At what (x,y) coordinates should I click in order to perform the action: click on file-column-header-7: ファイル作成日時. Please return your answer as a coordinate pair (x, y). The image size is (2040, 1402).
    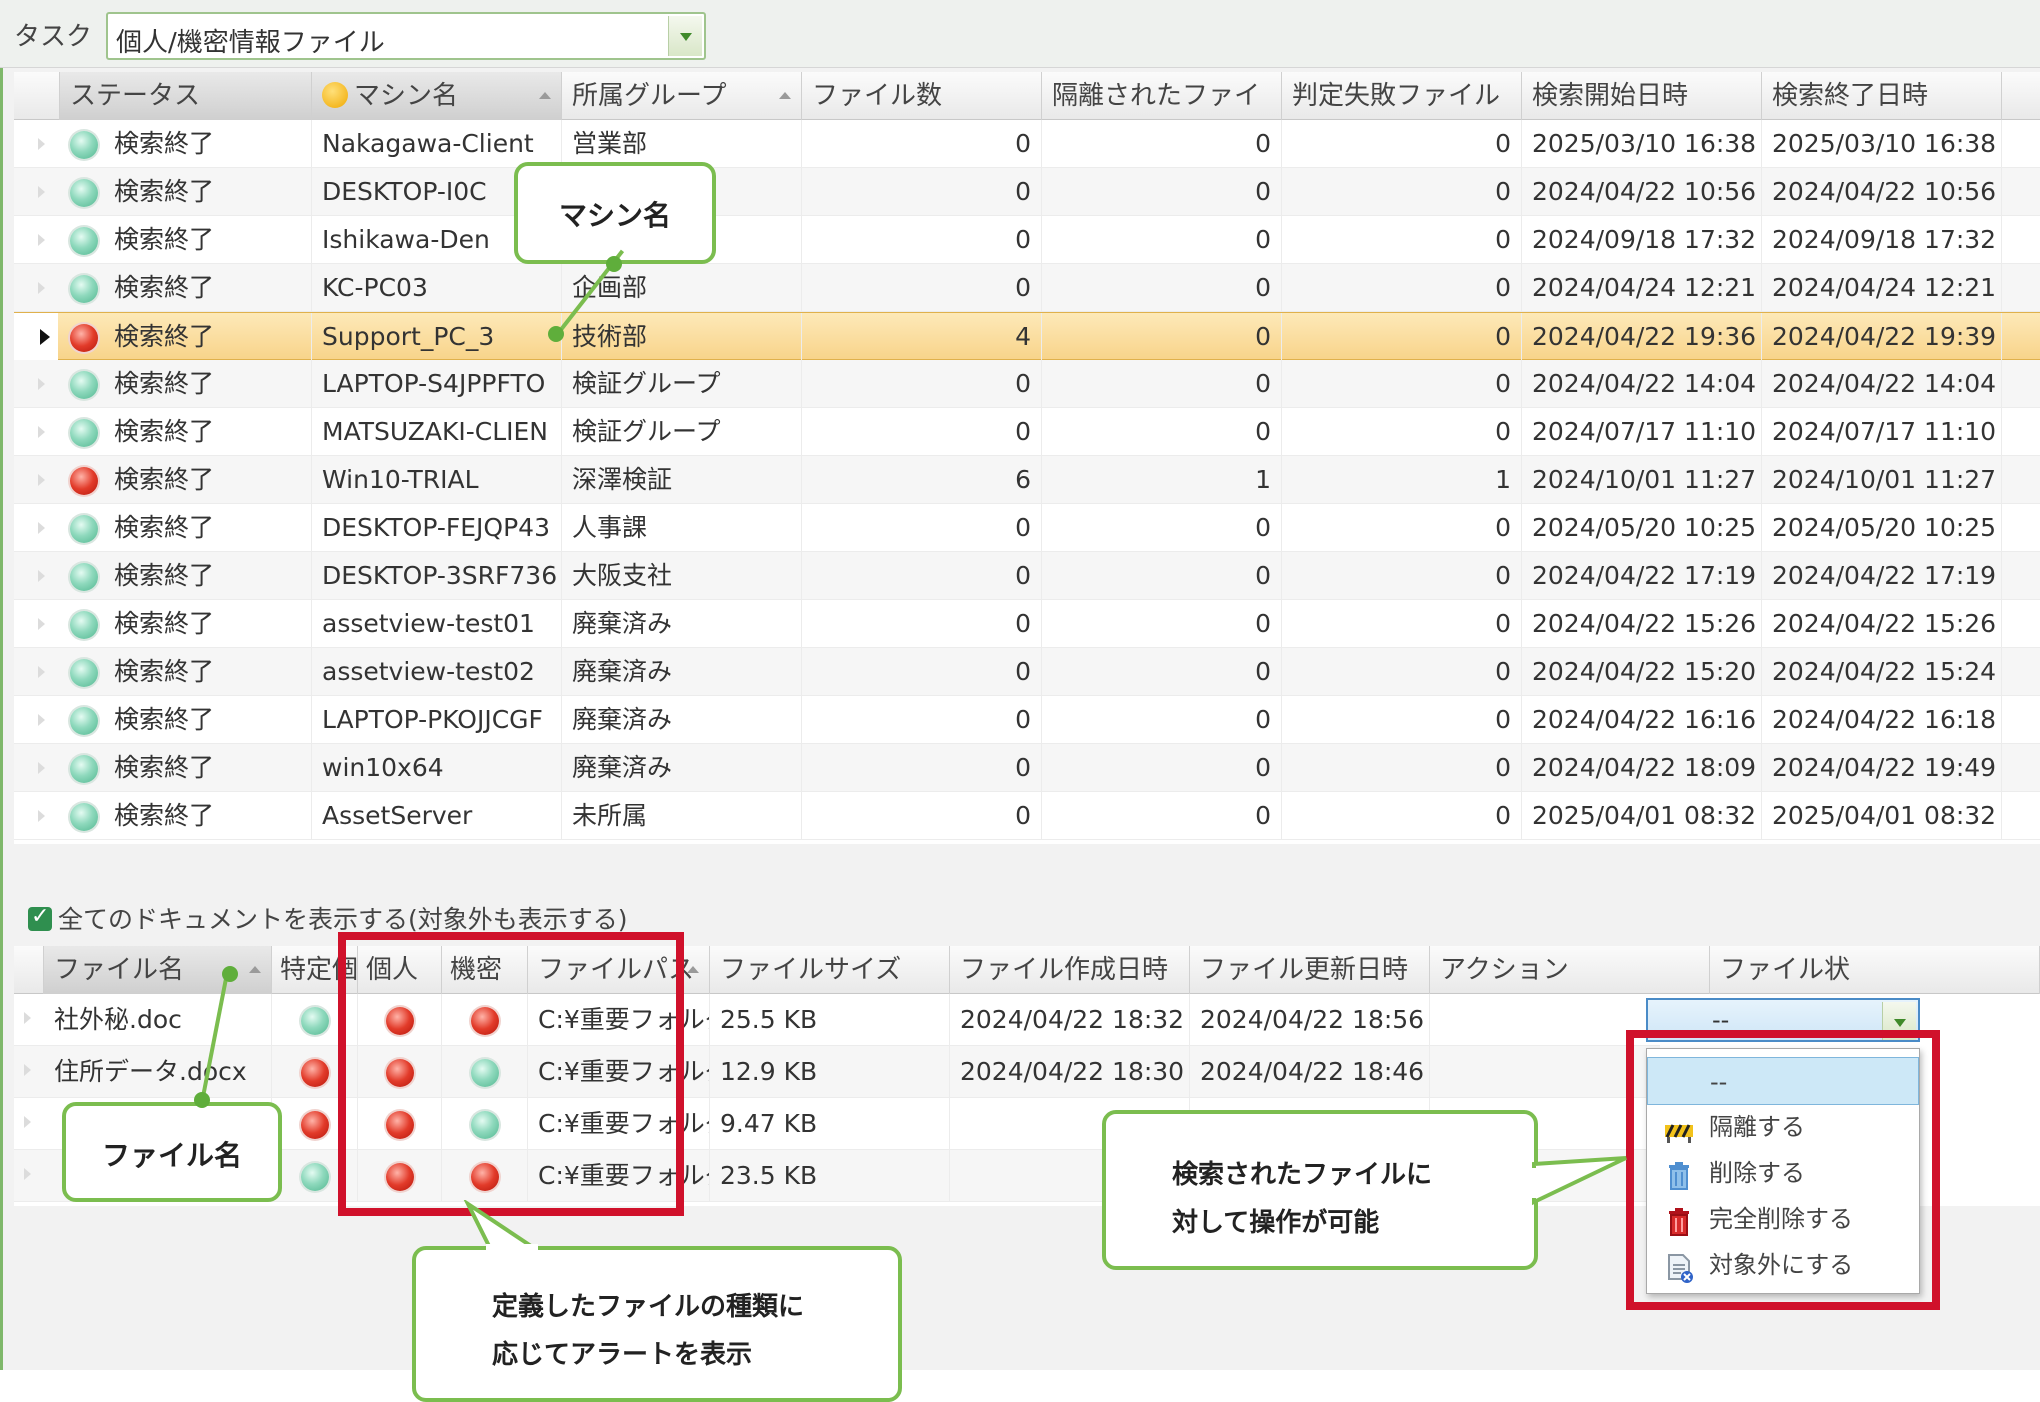
    Looking at the image, I should click on (1070, 970).